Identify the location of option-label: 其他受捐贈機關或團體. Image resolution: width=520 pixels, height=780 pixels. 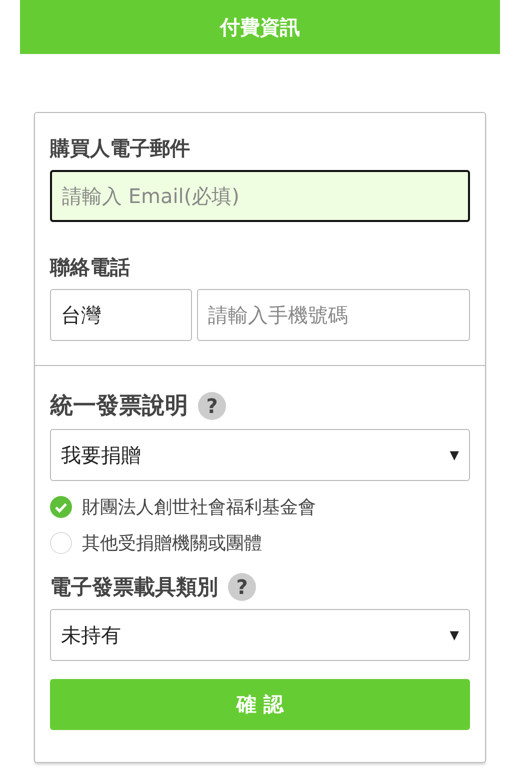
(172, 543).